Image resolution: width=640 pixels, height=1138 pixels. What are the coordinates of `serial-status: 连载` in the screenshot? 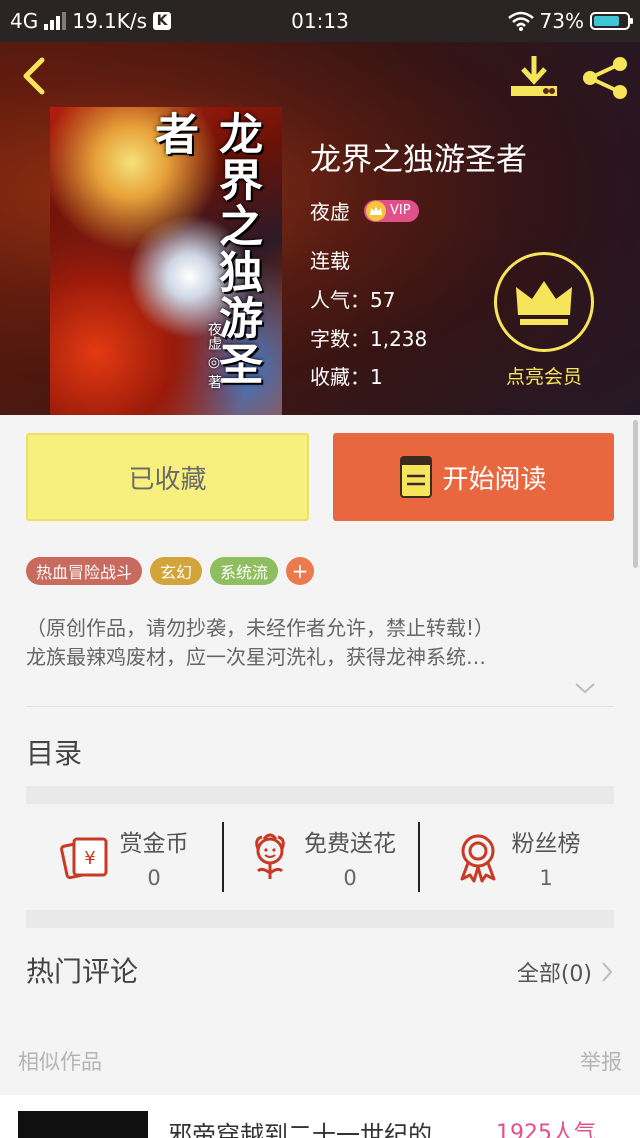 It's located at (330, 261).